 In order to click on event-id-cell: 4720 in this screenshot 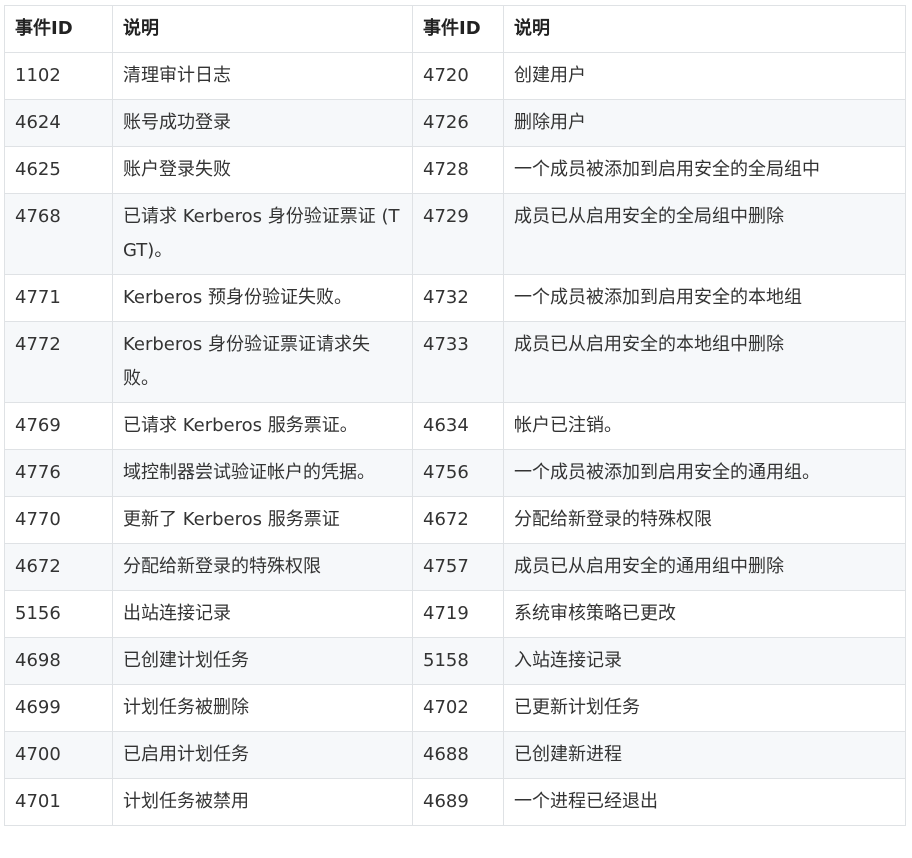, I will do `click(458, 76)`.